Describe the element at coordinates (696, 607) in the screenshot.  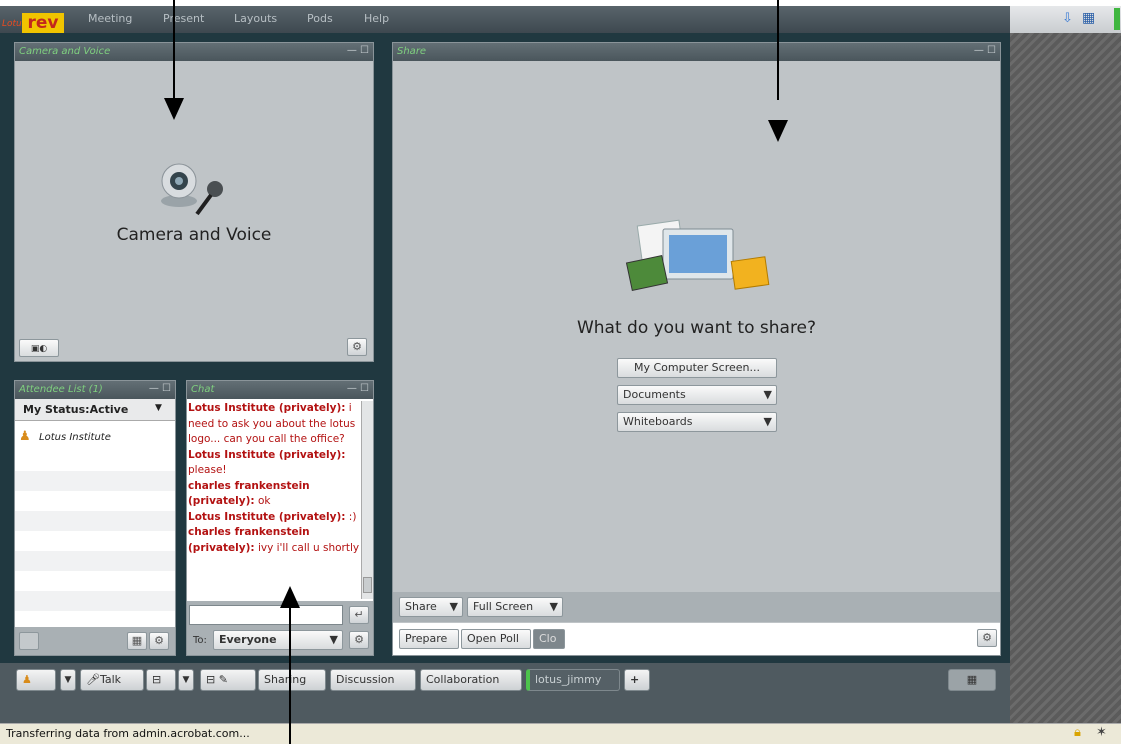
I see `share-toolbar: Share ▼ Full Screen ▼` at that location.